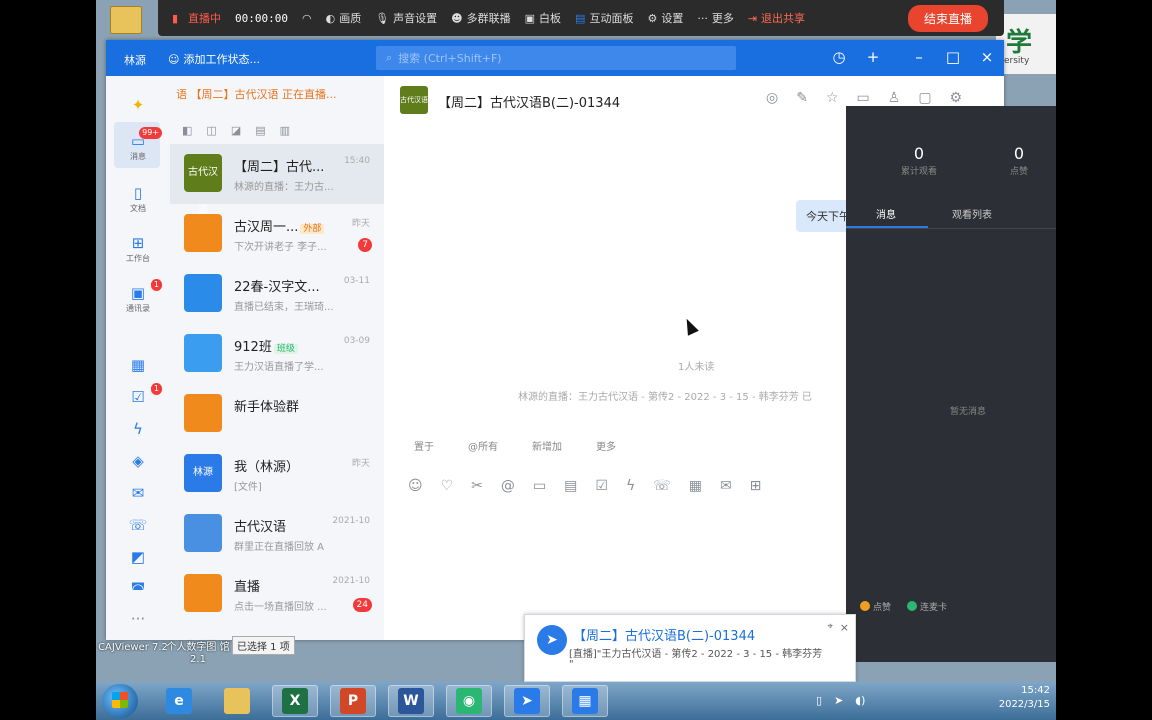 This screenshot has height=720, width=1152. Describe the element at coordinates (604, 18) in the screenshot. I see `toolbar-item-interact: ▤ 互动面板` at that location.